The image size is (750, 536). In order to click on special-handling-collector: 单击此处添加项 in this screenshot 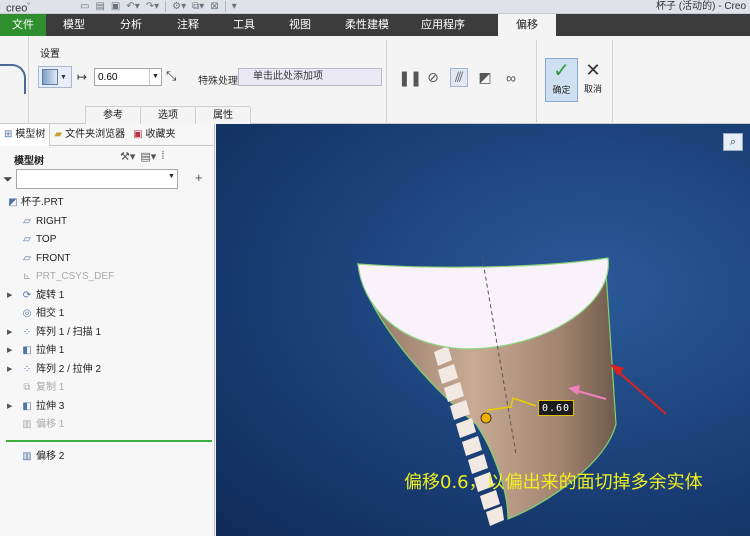, I will do `click(310, 77)`.